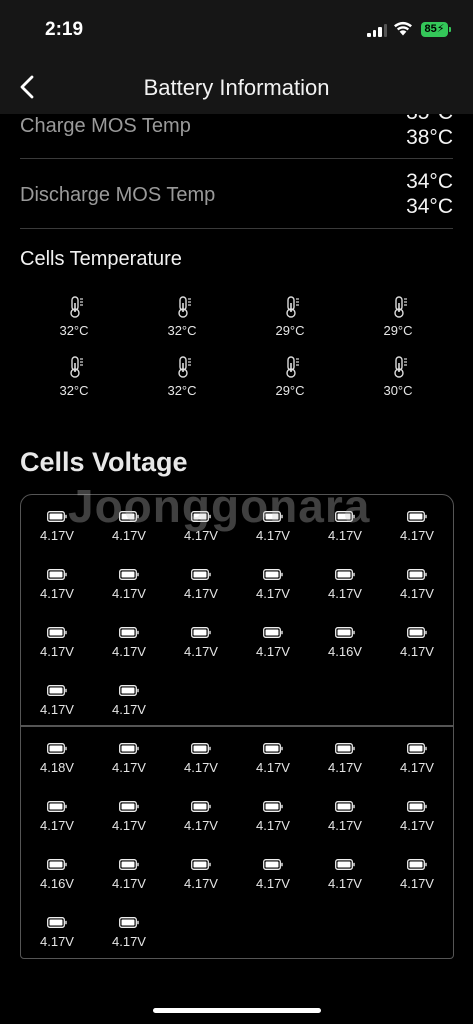  I want to click on navigation-bar: Battery Information, so click(236, 85).